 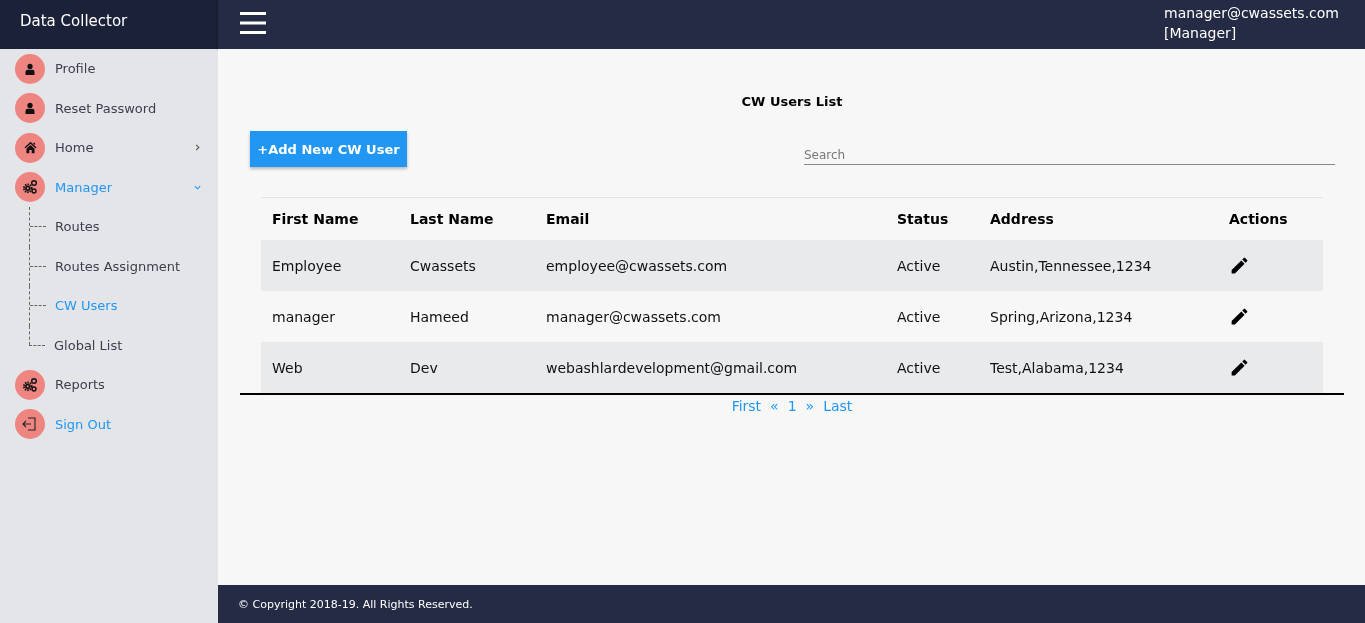 What do you see at coordinates (810, 406) in the screenshot?
I see `pagination-link: »` at bounding box center [810, 406].